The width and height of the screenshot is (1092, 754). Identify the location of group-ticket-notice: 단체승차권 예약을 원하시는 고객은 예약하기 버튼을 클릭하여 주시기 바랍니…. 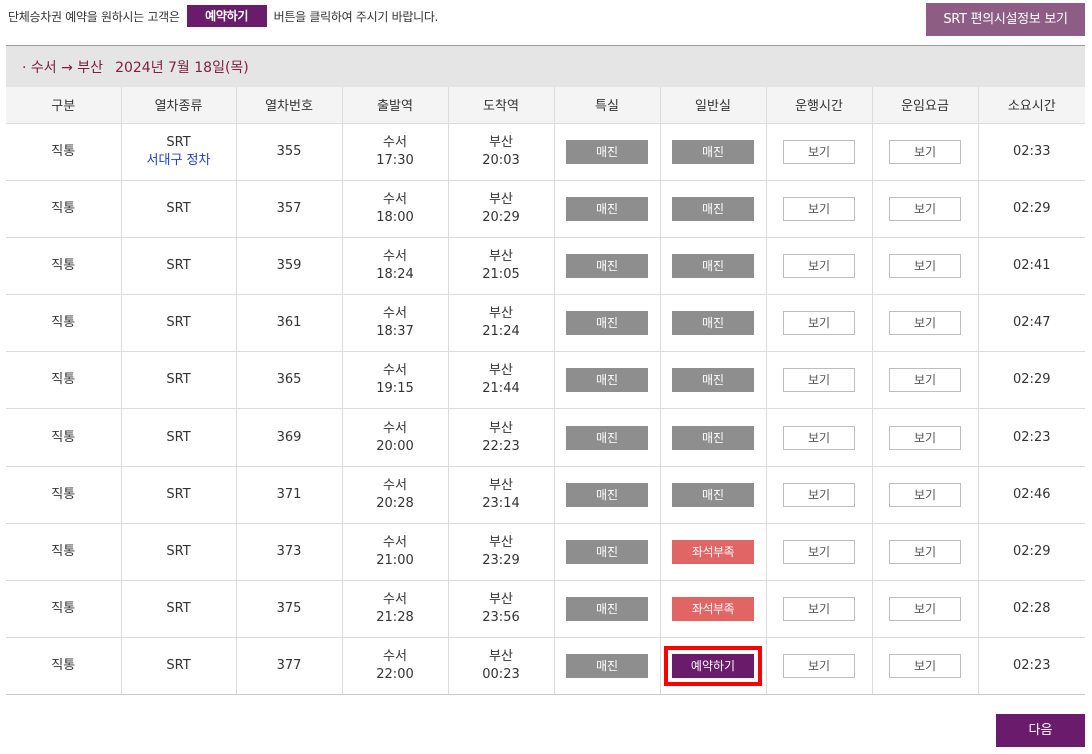
(223, 16).